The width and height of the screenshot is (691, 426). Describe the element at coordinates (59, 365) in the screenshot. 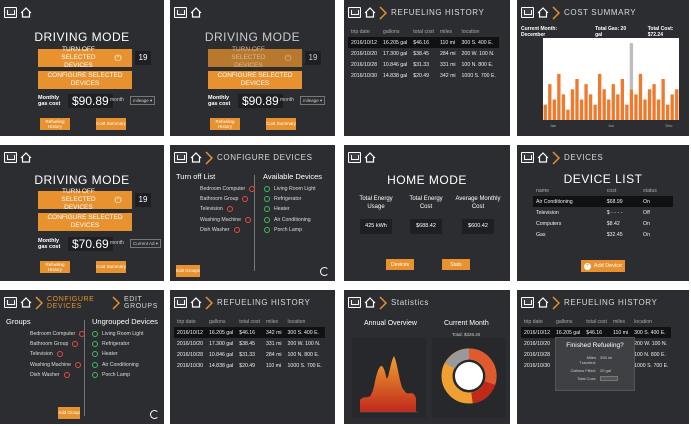

I see `list-item: Washing Machine` at that location.